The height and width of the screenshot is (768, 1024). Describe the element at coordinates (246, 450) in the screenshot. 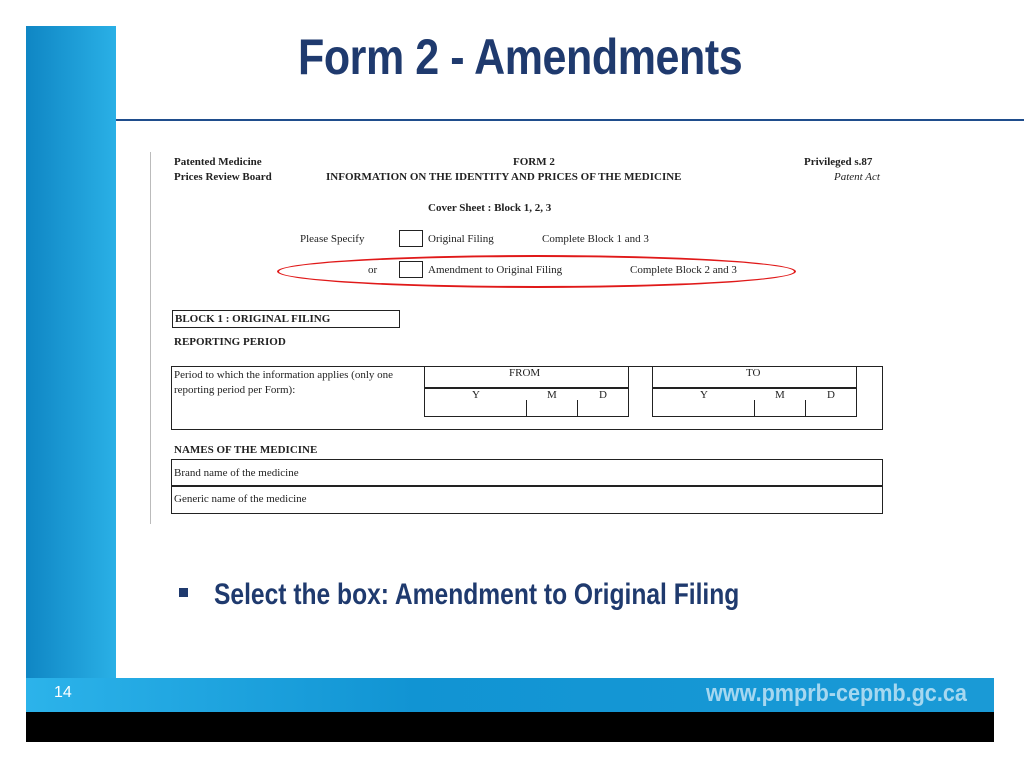

I see `names-title: NAMES OF THE MEDICINE` at that location.